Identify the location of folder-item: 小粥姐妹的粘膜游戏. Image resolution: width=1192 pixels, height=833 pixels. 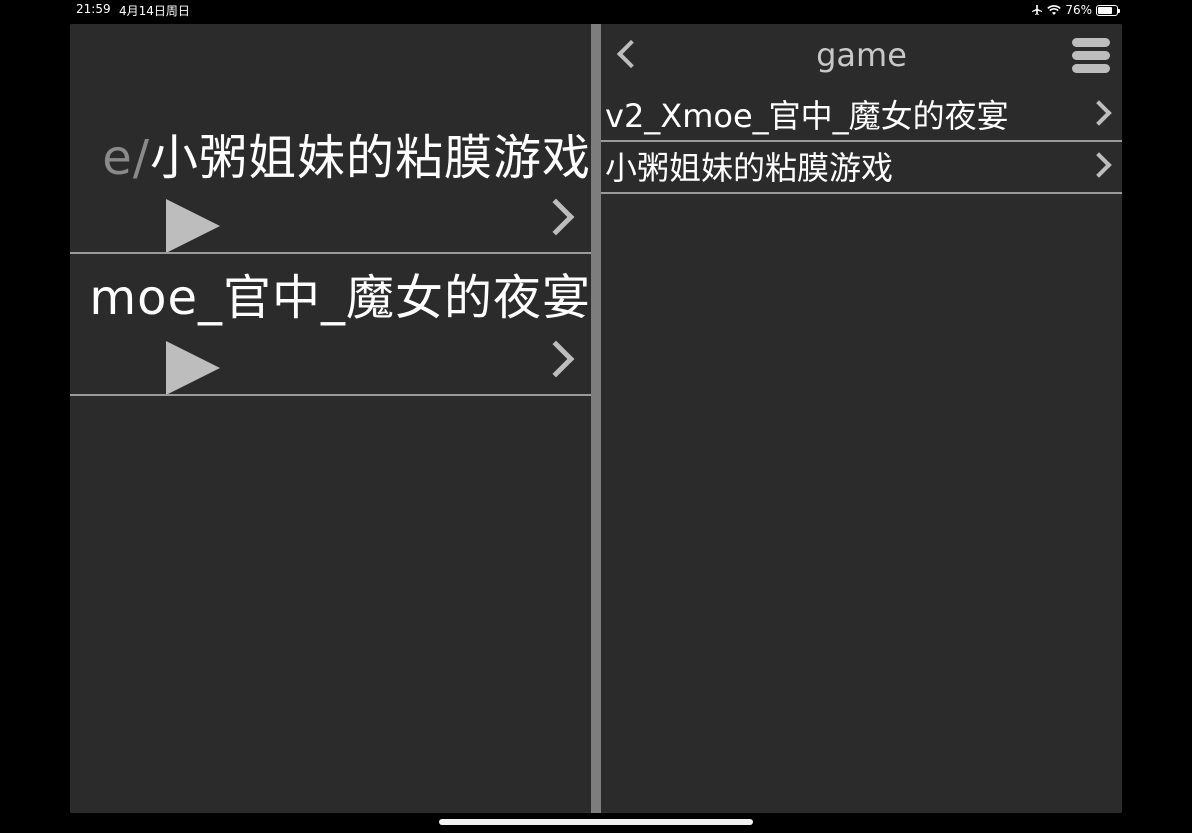
(861, 168).